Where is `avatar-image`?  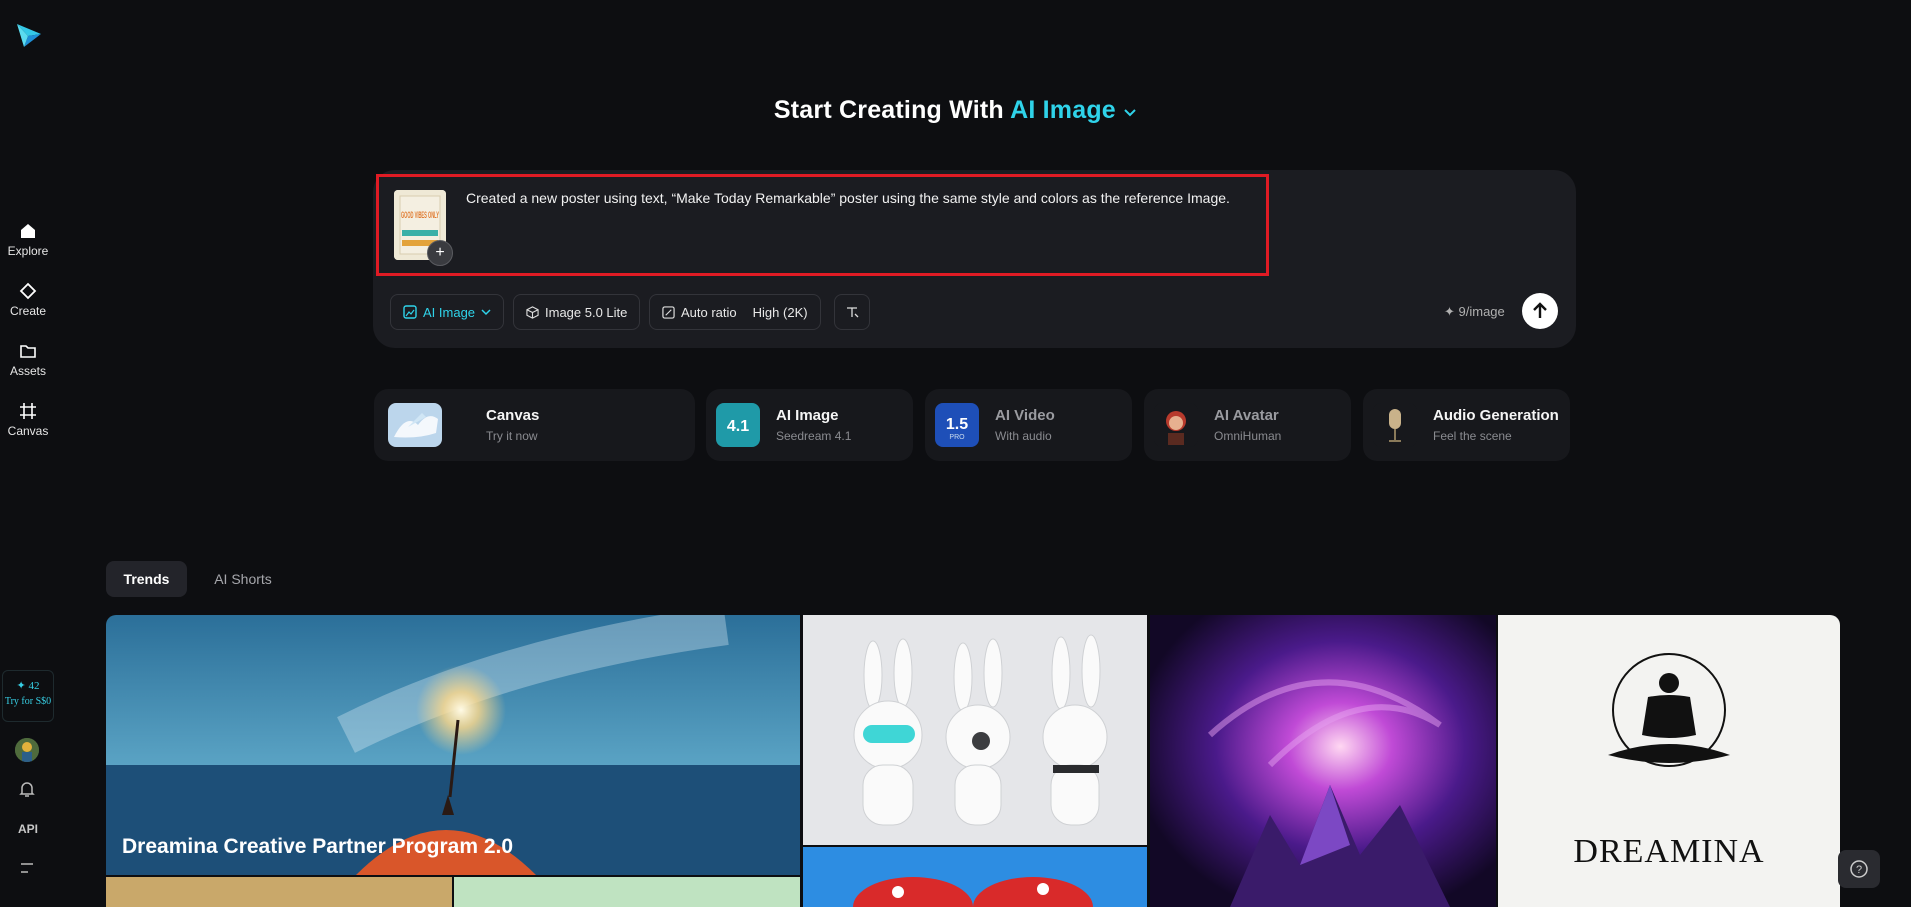
avatar-image is located at coordinates (27, 750).